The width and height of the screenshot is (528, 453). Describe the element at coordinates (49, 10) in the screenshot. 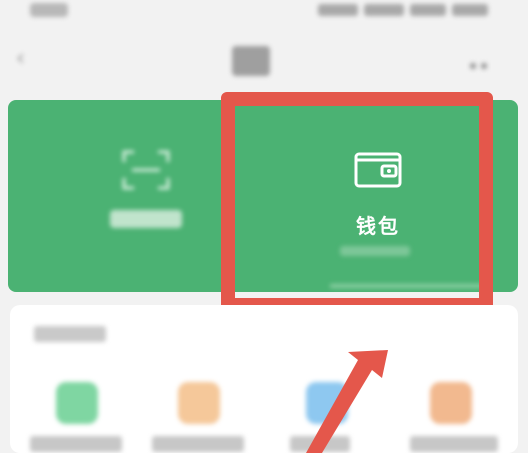

I see `status-time` at that location.